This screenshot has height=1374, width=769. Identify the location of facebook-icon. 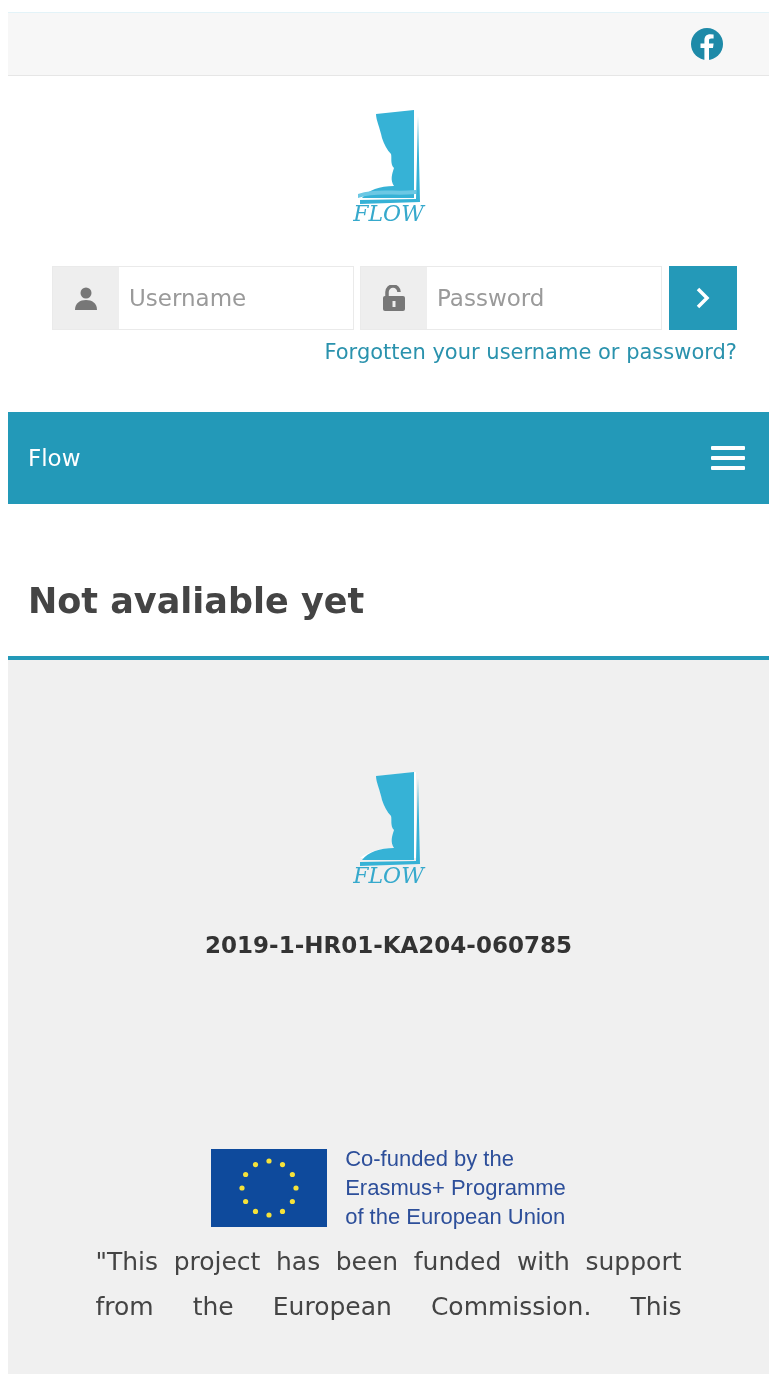
(707, 44).